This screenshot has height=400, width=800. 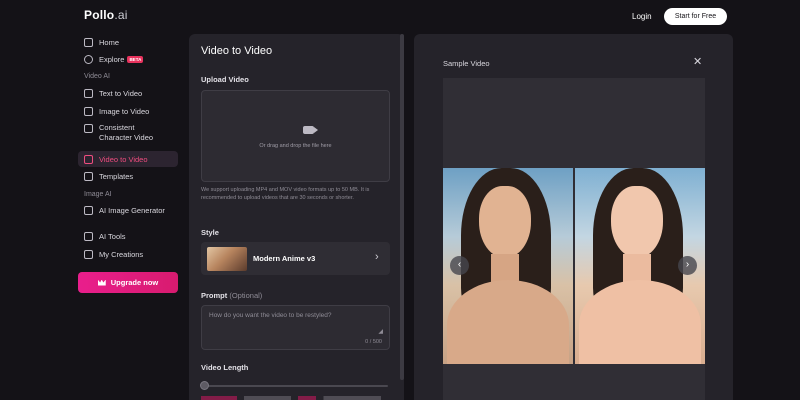 What do you see at coordinates (642, 16) in the screenshot?
I see `login-link: Login` at bounding box center [642, 16].